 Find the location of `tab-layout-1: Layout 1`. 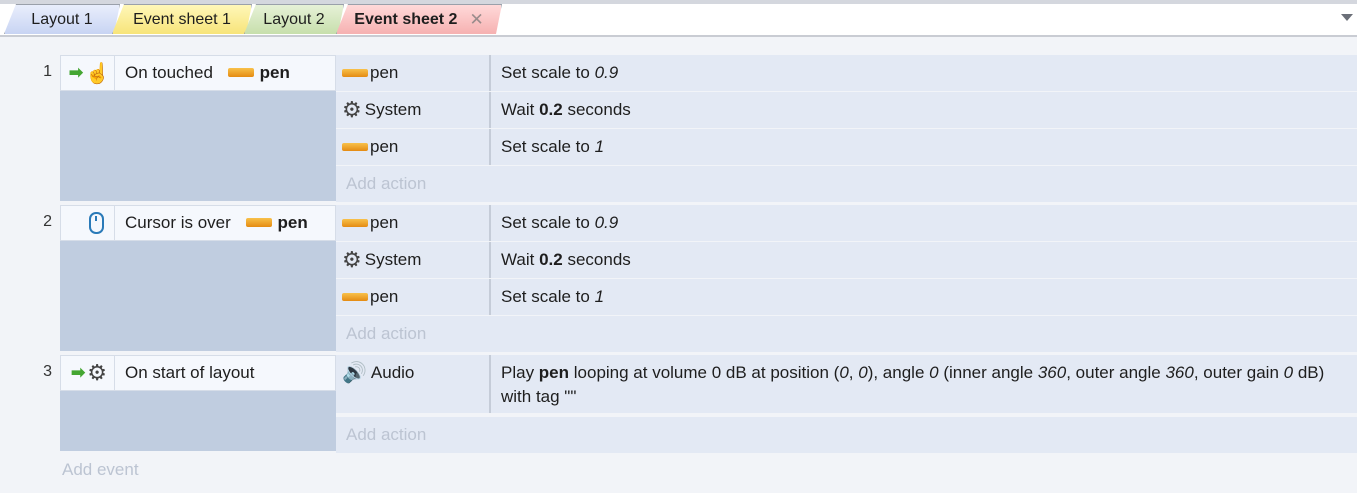

tab-layout-1: Layout 1 is located at coordinates (62, 19).